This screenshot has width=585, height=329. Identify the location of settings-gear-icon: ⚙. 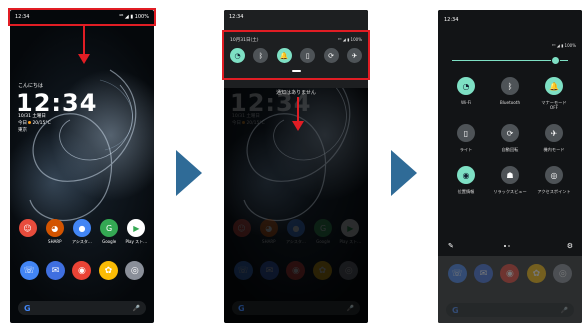
(570, 246).